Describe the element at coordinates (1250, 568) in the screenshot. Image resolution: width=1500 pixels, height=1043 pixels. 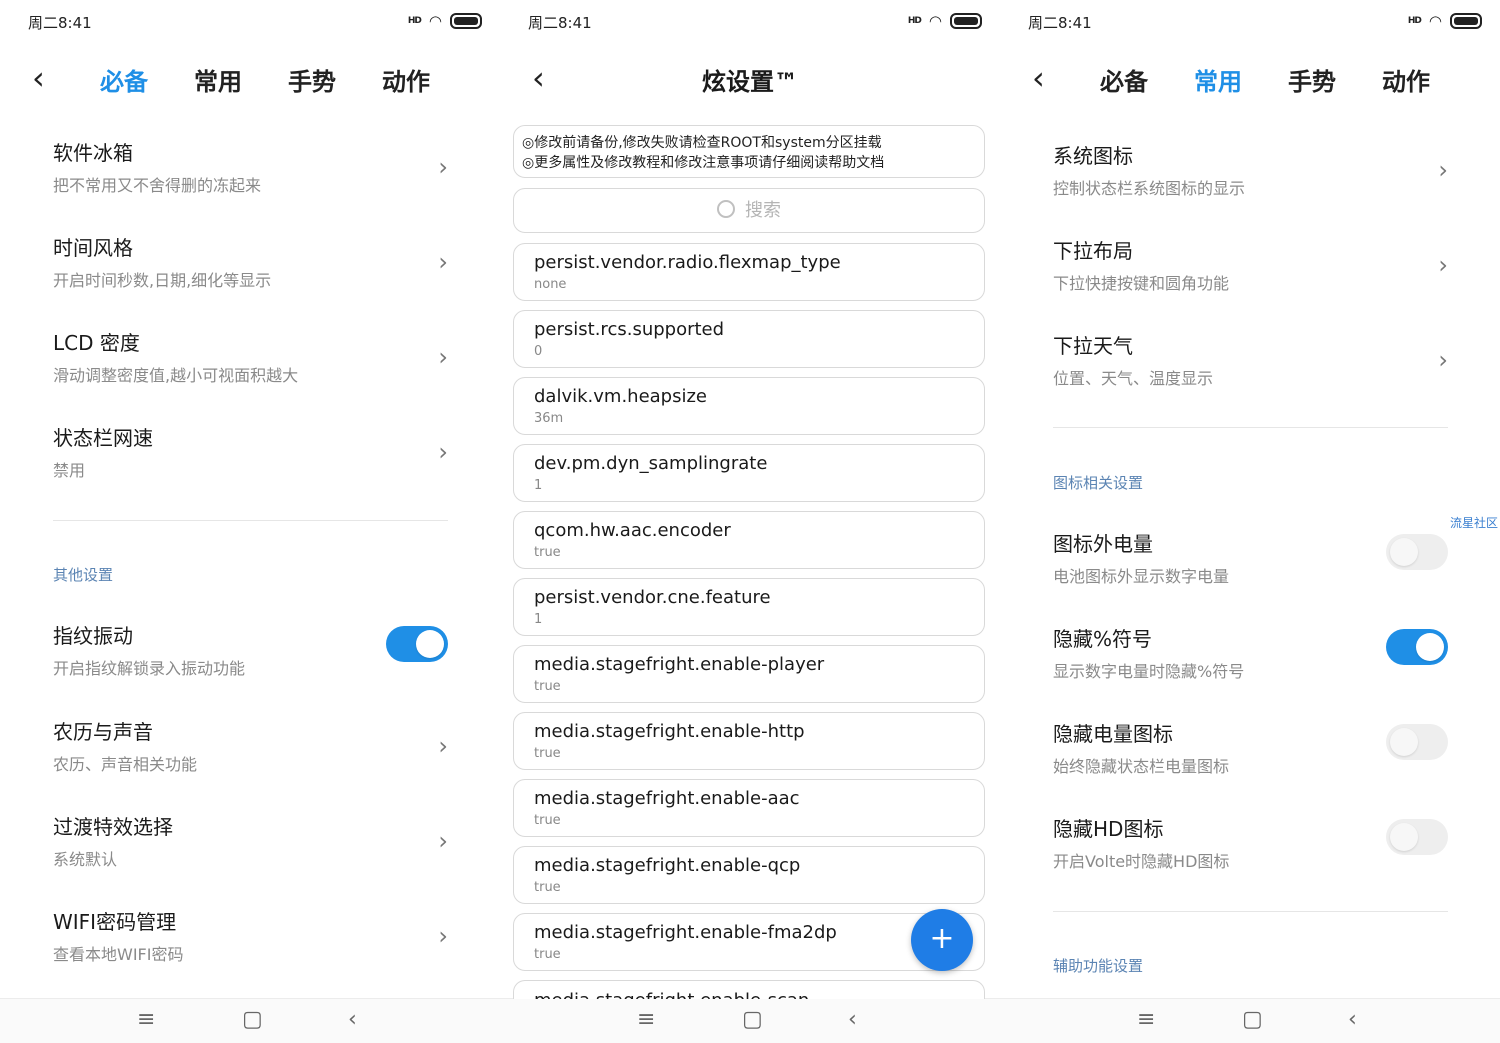
I see `settings-item-battery-outside: 图标外电量 电池图标外显示数字电量` at that location.